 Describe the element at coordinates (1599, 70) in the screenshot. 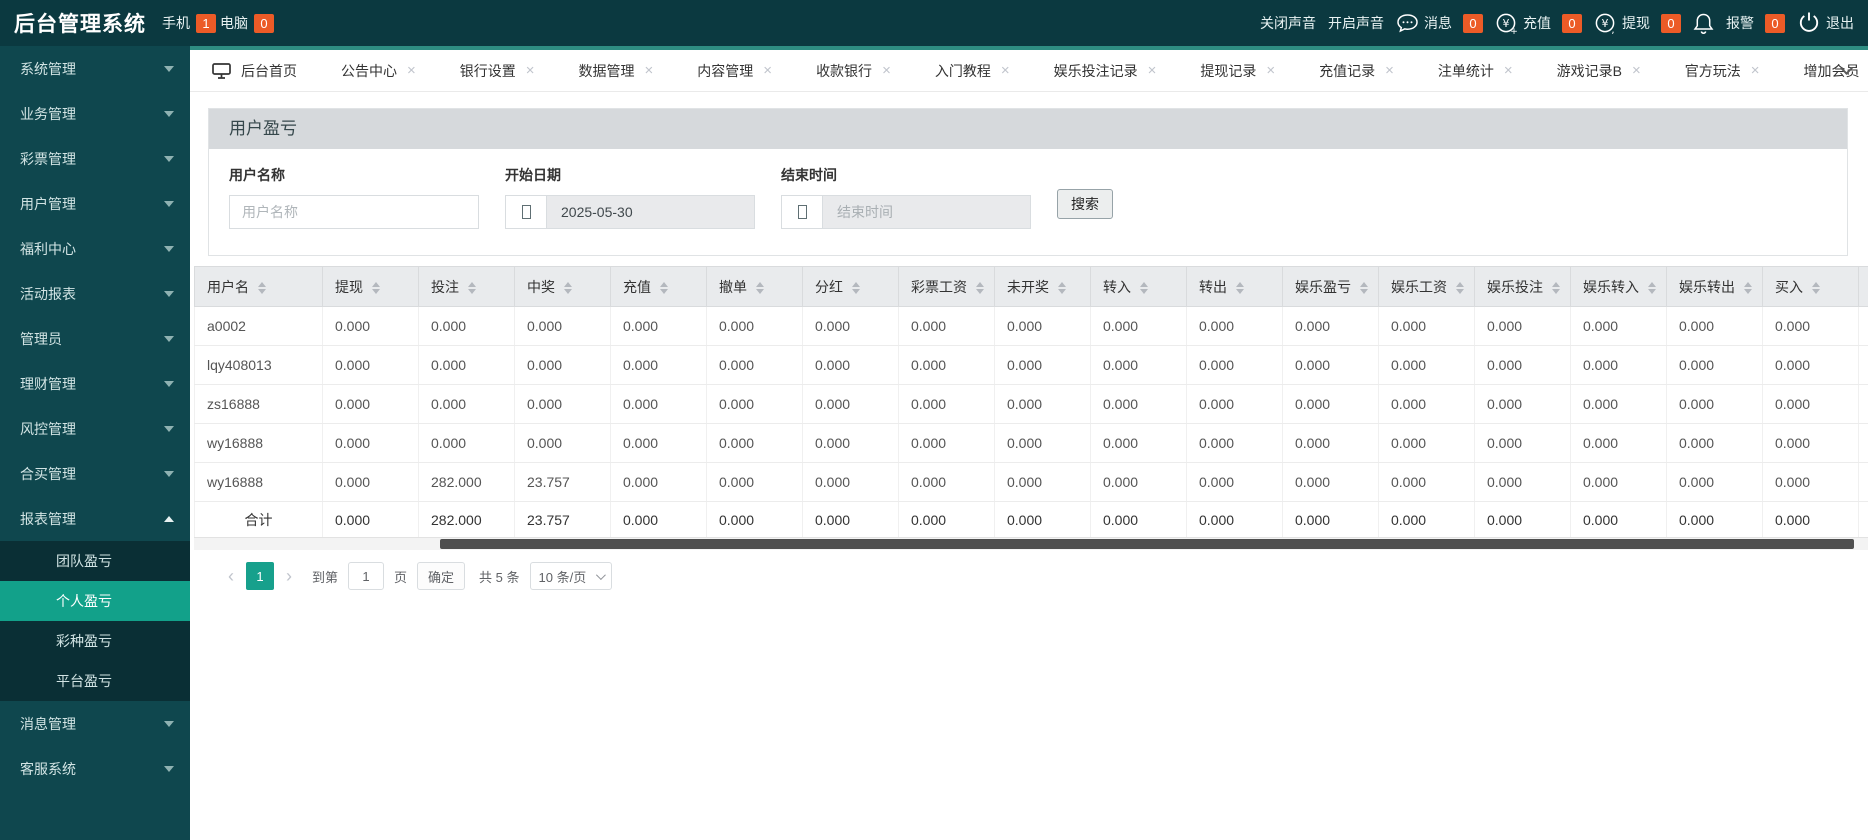

I see `tab-游戏记录B: 游戏记录B ×` at that location.